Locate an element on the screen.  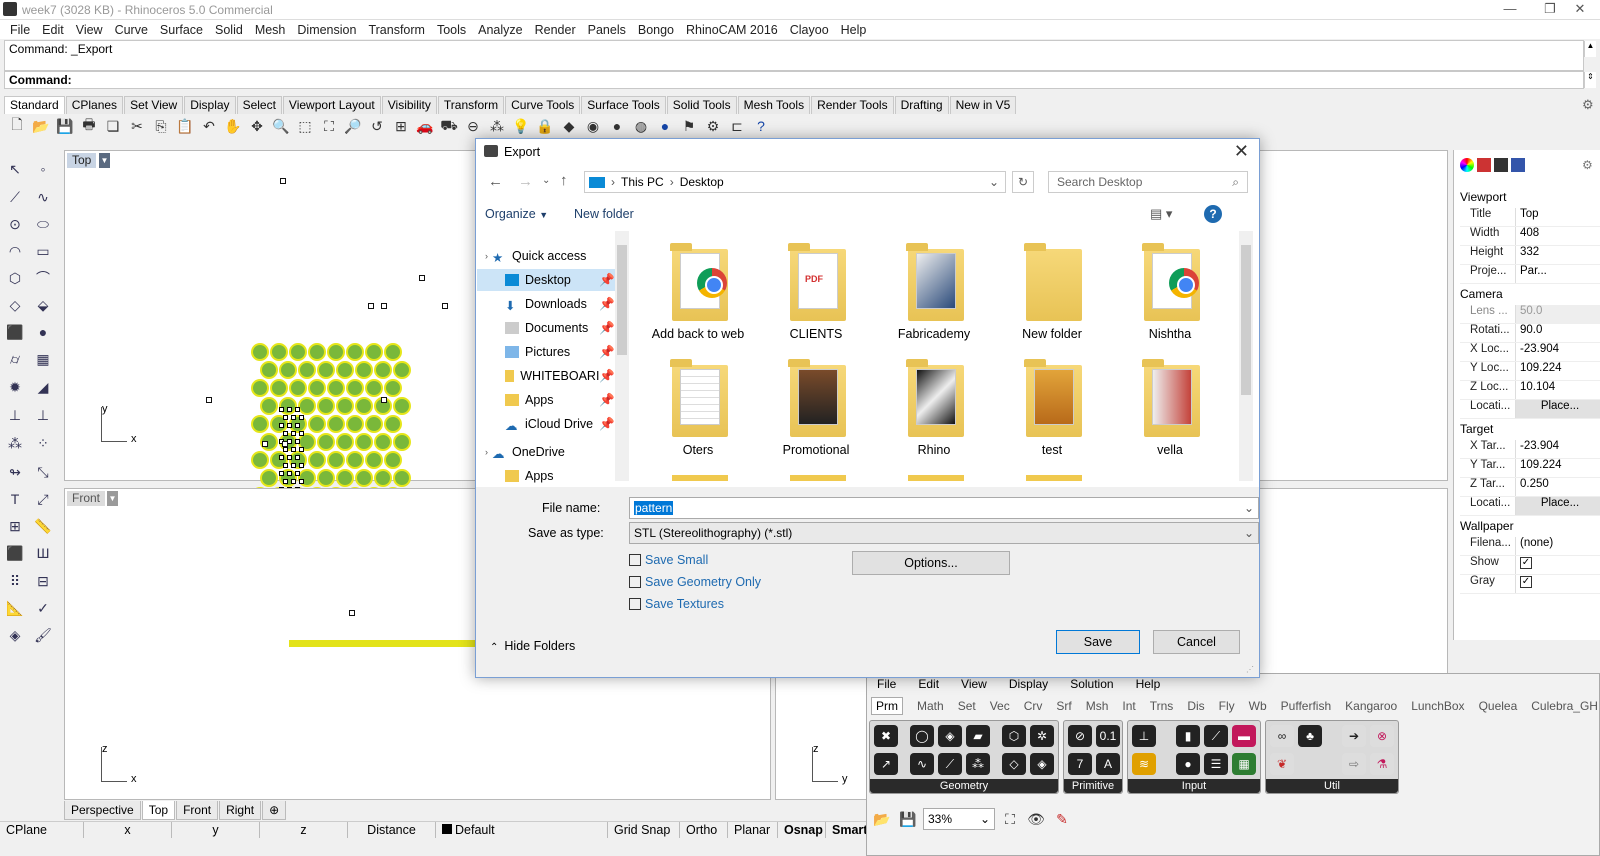
status-osnap: Osnap is located at coordinates (802, 830).